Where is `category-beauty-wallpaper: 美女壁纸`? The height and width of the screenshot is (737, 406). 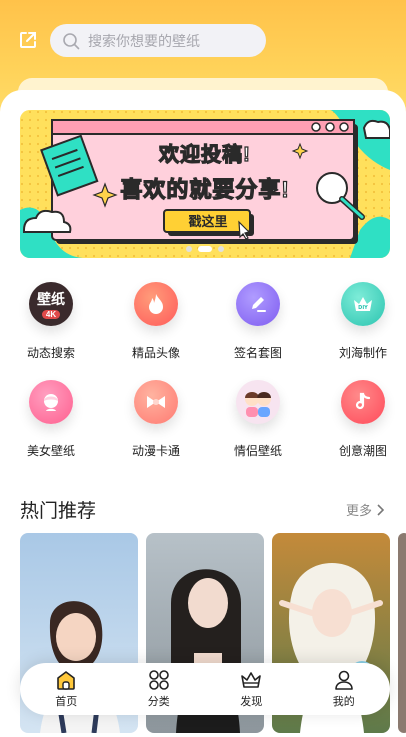 category-beauty-wallpaper: 美女壁纸 is located at coordinates (51, 419).